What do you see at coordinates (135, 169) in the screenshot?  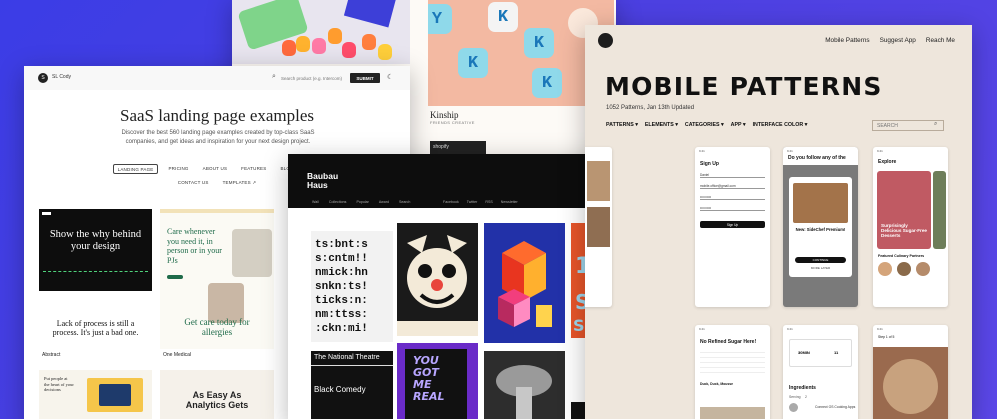 I see `chip-landing-page: LANDING PAGE` at bounding box center [135, 169].